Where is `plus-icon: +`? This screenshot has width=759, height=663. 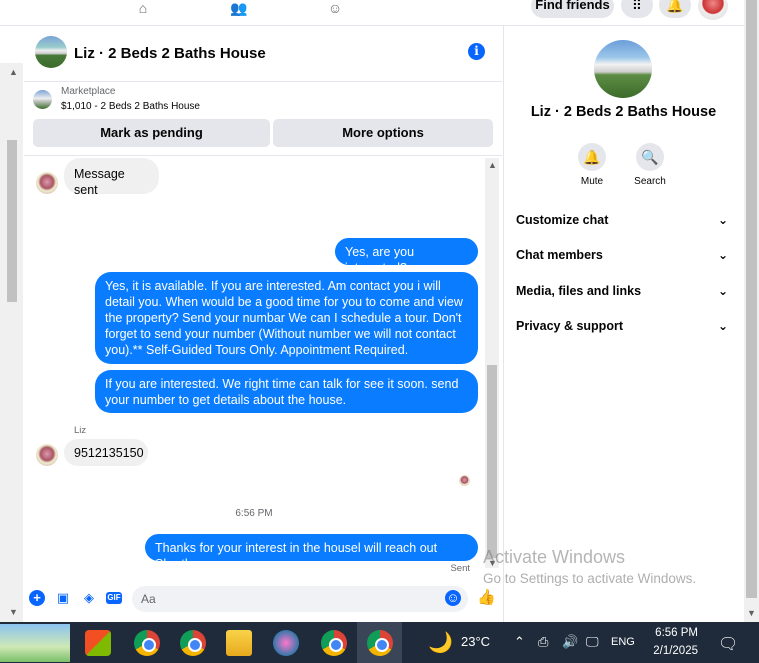
plus-icon: + is located at coordinates (37, 598).